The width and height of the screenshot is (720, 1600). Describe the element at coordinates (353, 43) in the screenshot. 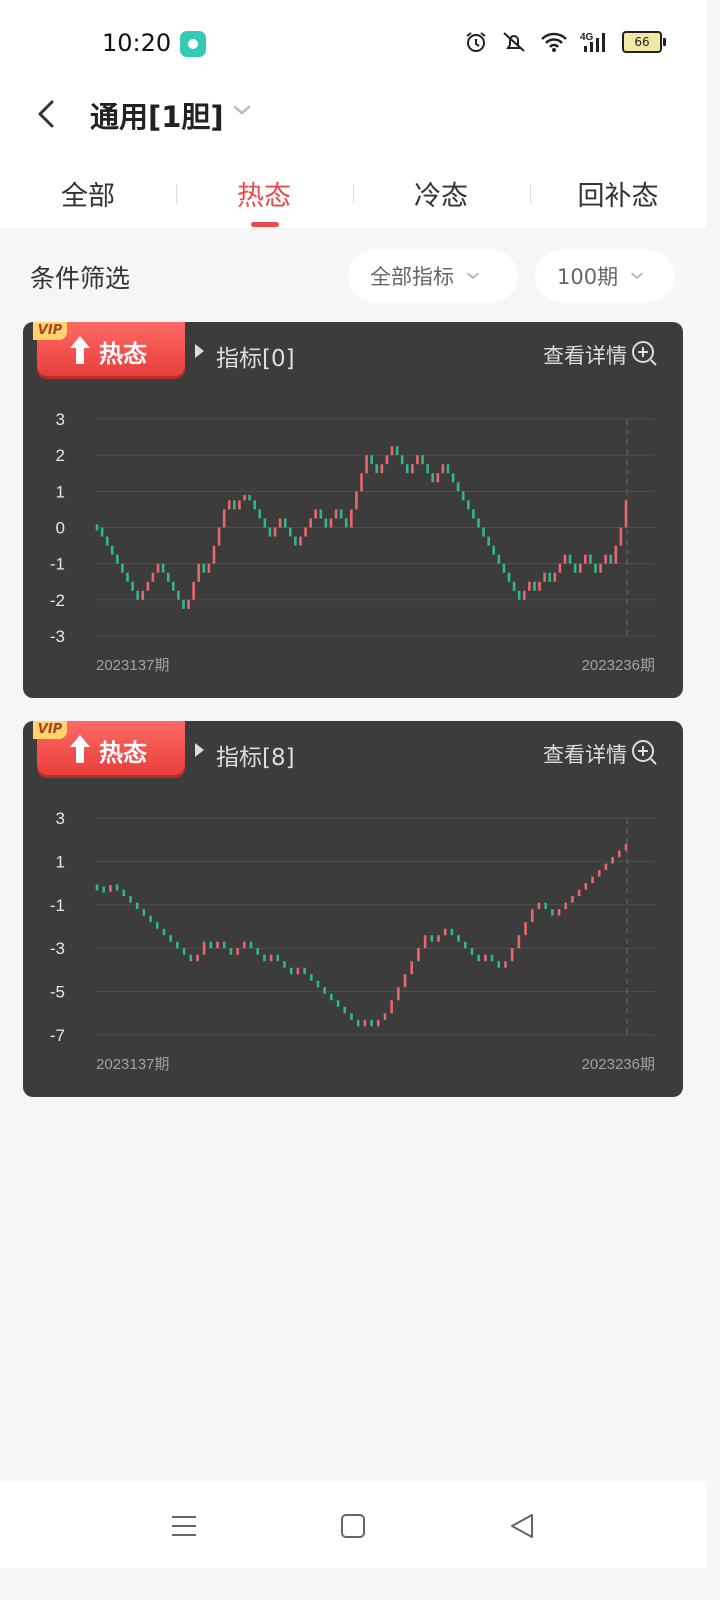

I see `status-bar: 10:20 4G 66` at that location.